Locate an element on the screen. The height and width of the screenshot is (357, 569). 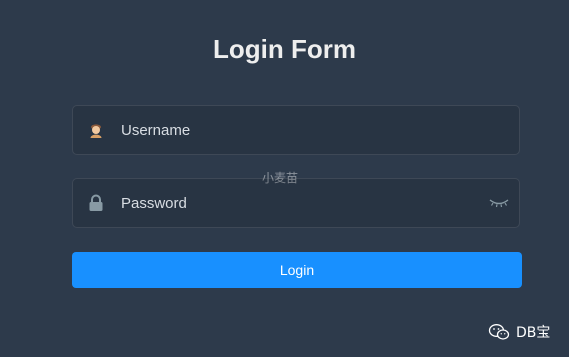
username-input is located at coordinates (301, 130).